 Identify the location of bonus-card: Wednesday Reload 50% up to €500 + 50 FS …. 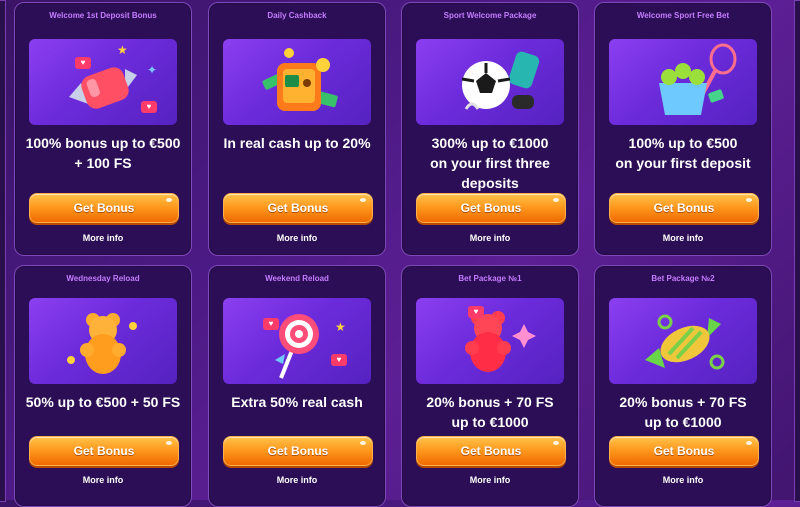
(103, 386).